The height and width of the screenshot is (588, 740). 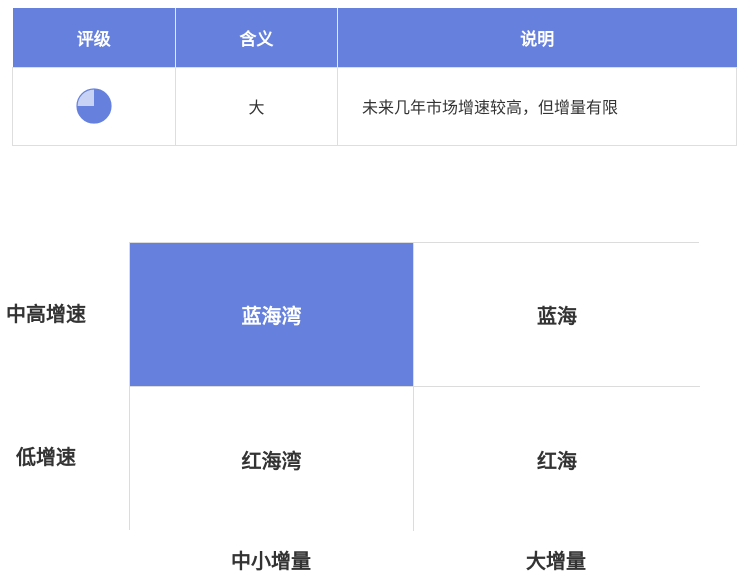 I want to click on header-rating: 评级, so click(x=94, y=37).